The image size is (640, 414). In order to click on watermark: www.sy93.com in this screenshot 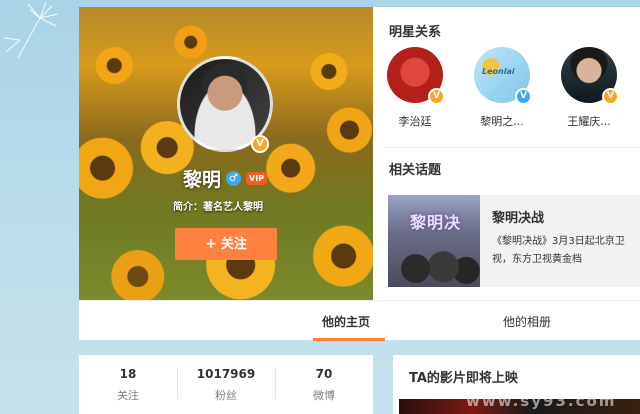, I will do `click(541, 401)`.